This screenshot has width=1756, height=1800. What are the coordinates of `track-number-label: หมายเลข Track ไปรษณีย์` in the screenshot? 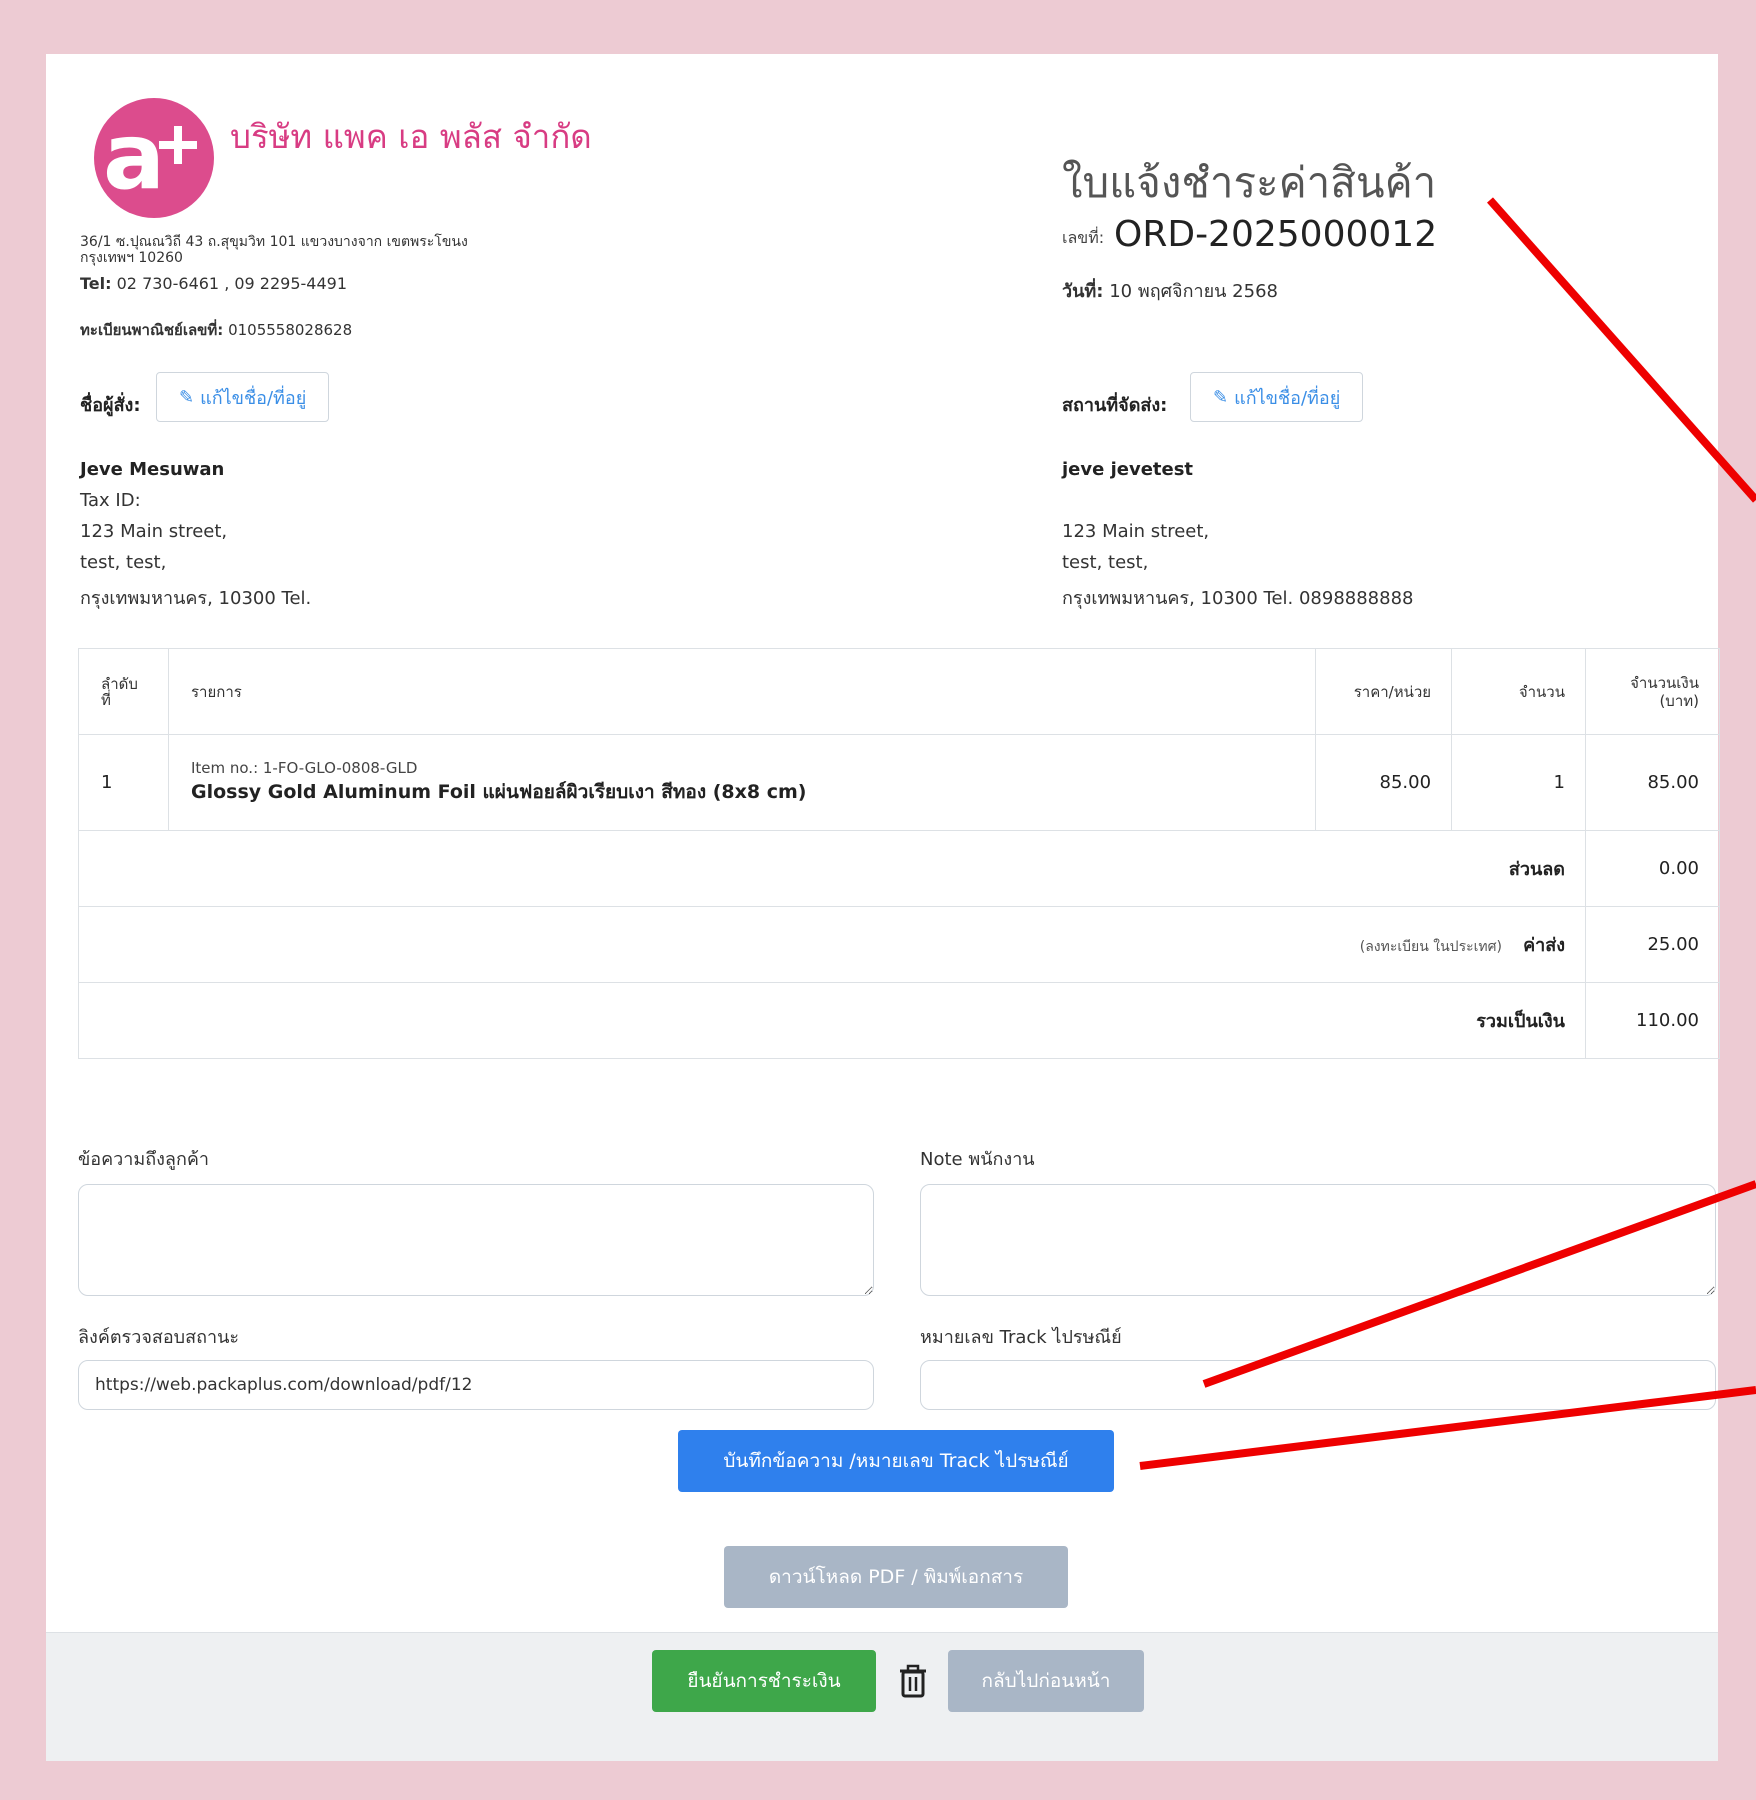 It's located at (1021, 1337).